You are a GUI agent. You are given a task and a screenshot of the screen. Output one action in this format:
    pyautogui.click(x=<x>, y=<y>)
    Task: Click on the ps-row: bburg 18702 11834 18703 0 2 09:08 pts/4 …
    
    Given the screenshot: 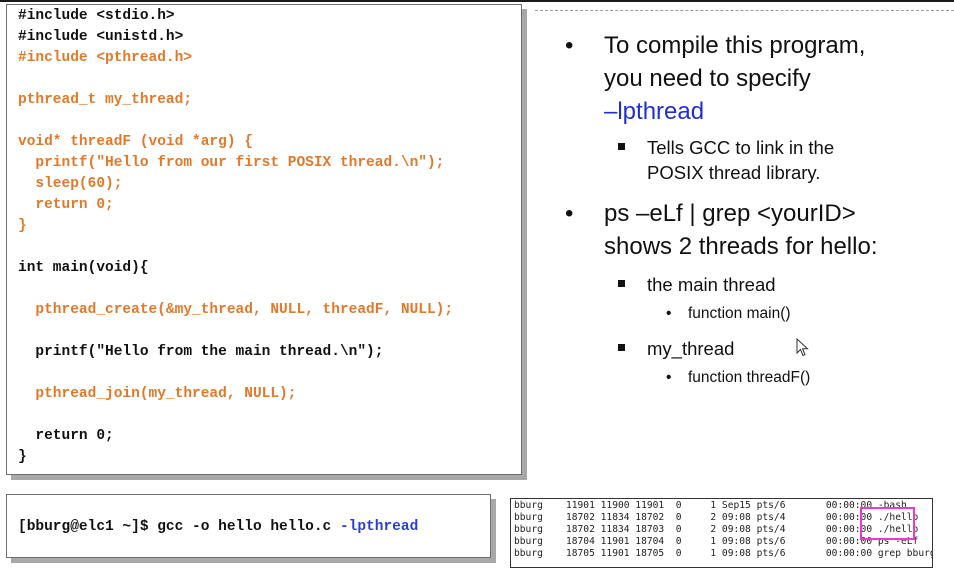 What is the action you would take?
    pyautogui.click(x=716, y=529)
    